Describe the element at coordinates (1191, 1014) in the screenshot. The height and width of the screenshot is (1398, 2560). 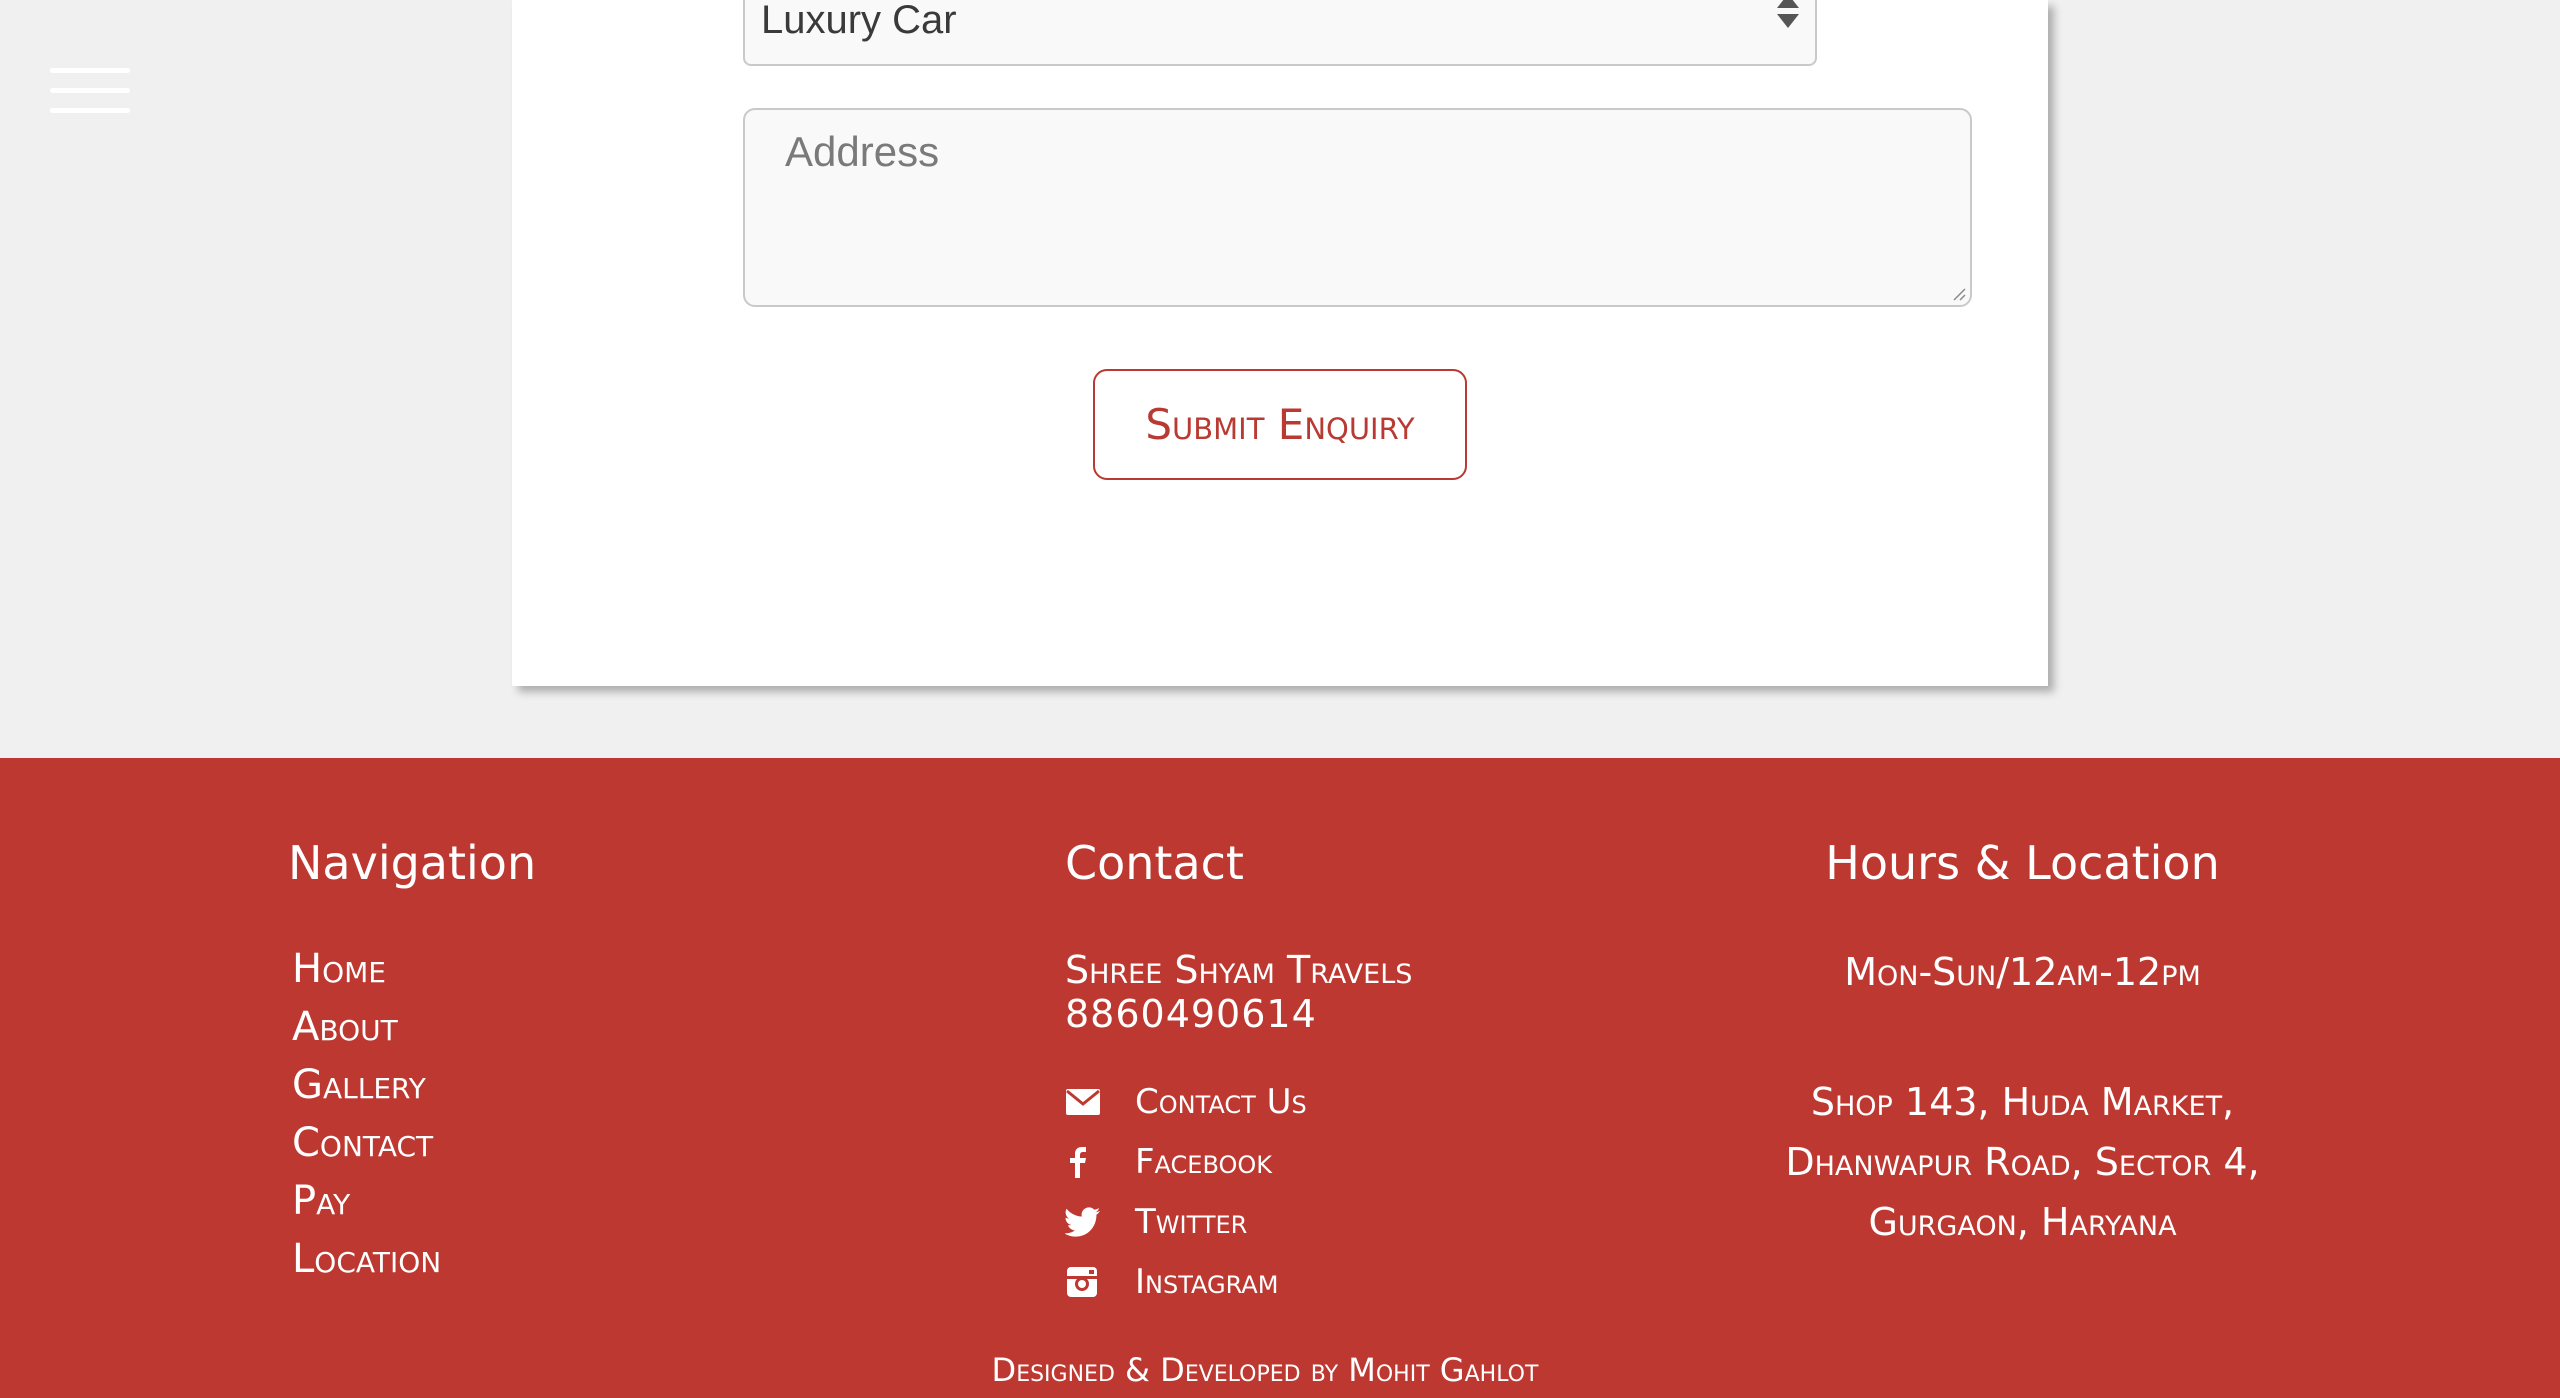
I see `phone-number: 8860490614` at that location.